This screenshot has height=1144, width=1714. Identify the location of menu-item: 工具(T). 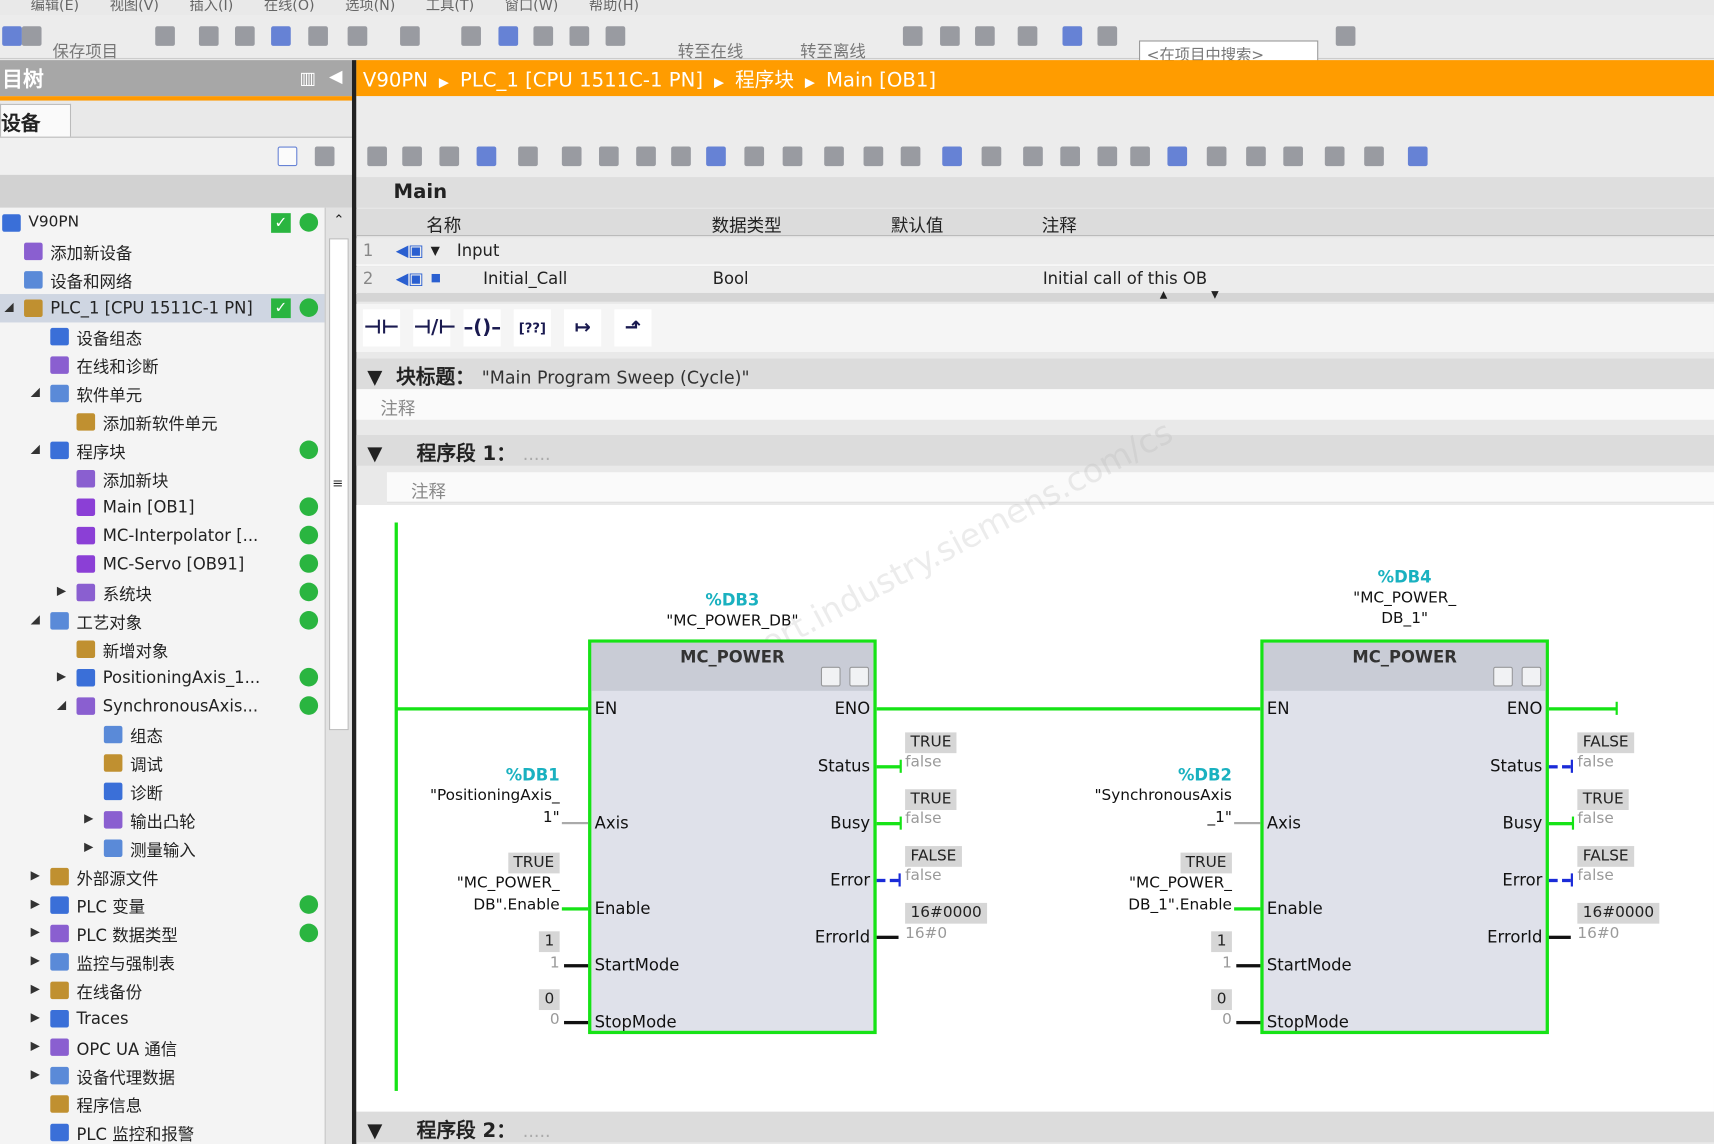
(450, 7).